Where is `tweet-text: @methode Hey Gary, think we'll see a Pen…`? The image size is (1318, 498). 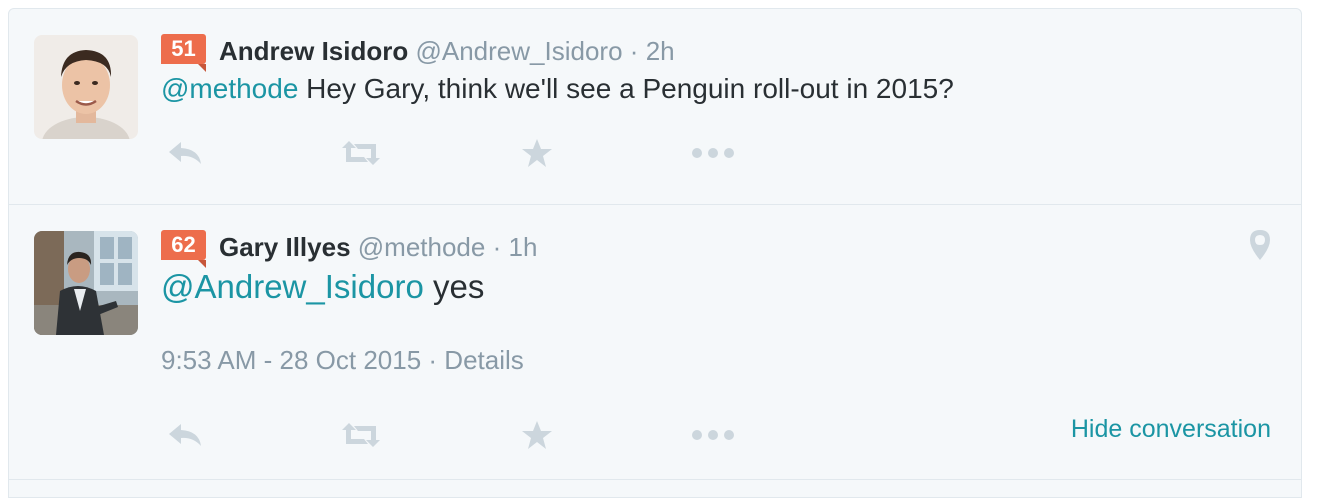
tweet-text: @methode Hey Gary, think we'll see a Pen… is located at coordinates (557, 89).